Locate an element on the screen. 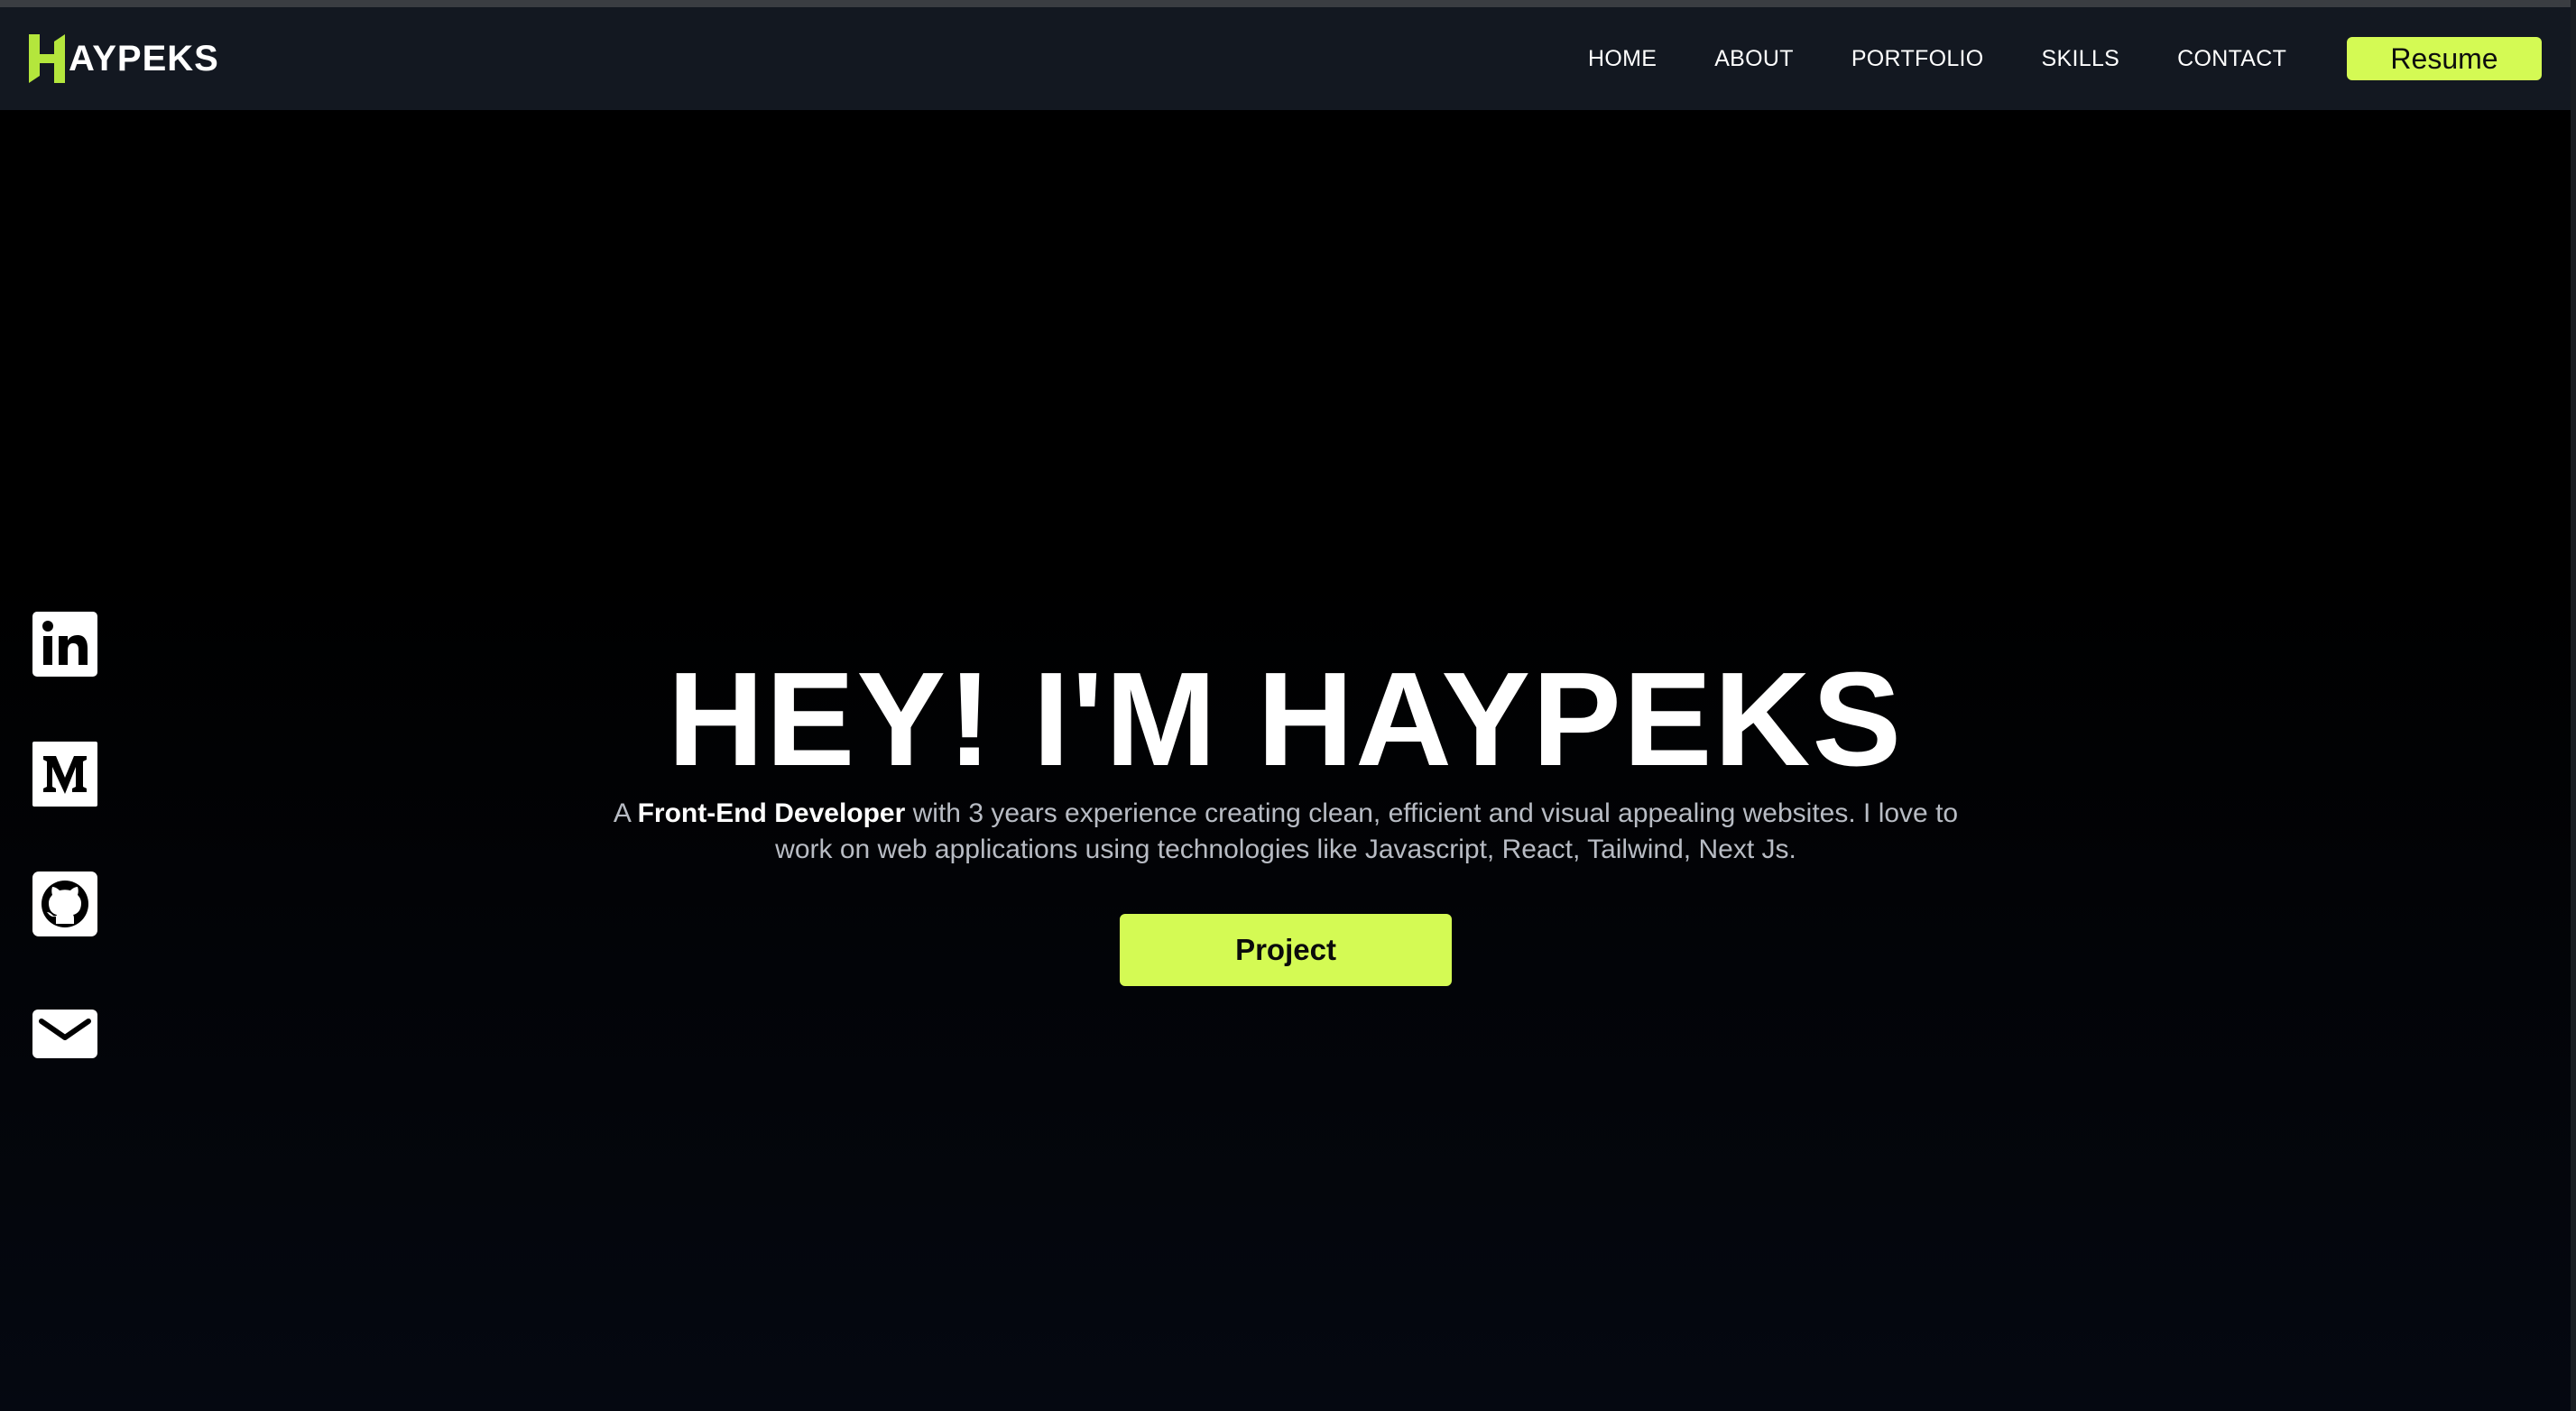 This screenshot has width=2576, height=1411. nav-skills: SKILLS is located at coordinates (2081, 59).